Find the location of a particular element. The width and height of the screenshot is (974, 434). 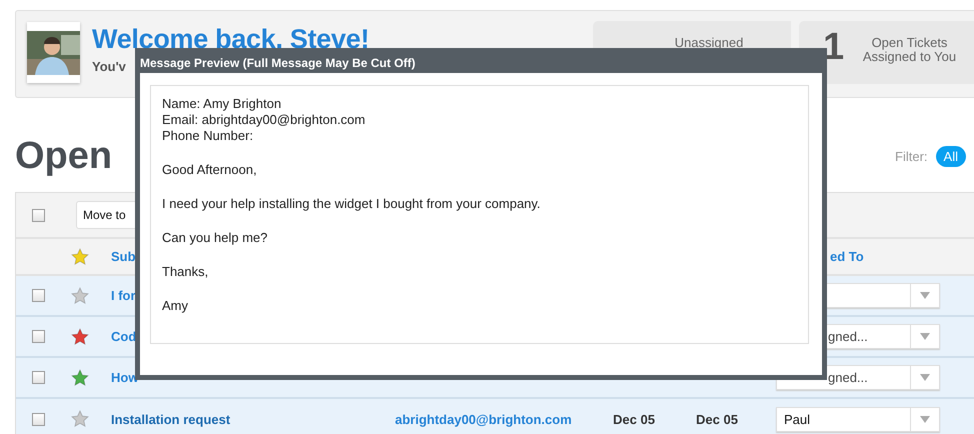

message-line: Phone Number: is located at coordinates (208, 136).